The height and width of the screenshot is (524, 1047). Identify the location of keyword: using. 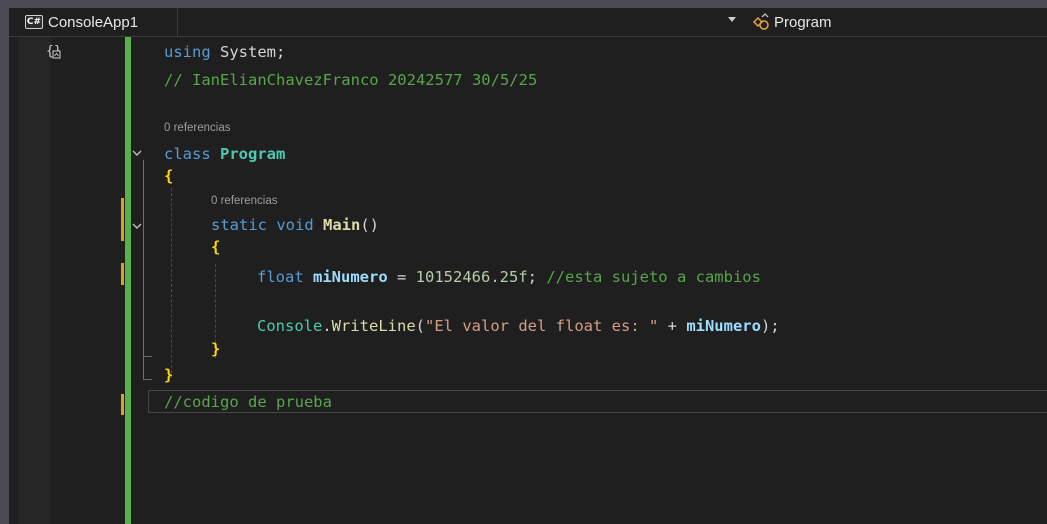
(187, 52).